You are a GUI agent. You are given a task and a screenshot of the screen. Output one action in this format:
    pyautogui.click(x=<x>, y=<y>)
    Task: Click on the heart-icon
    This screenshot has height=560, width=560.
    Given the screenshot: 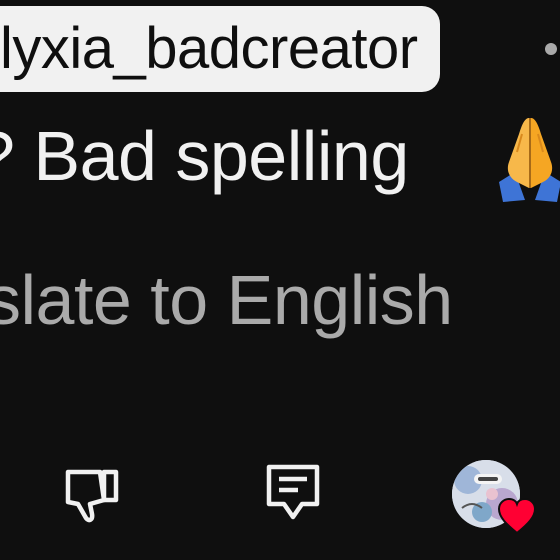 What is the action you would take?
    pyautogui.click(x=517, y=516)
    